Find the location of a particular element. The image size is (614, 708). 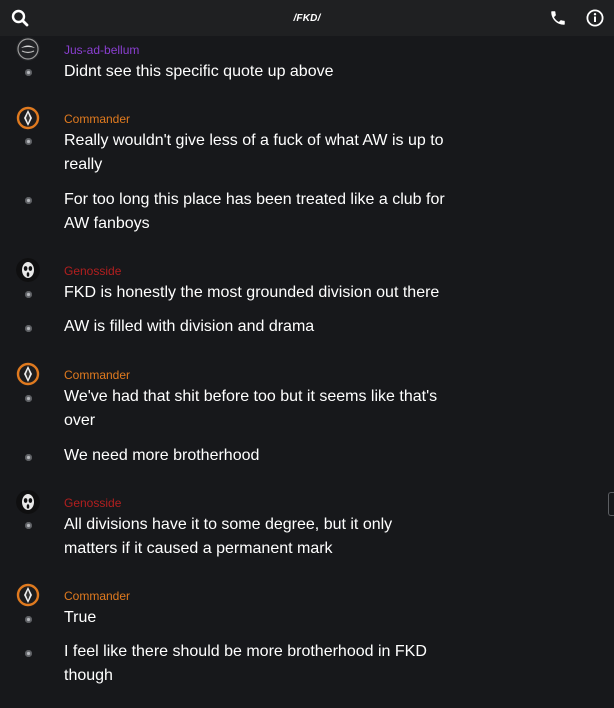

message-text: We need more brotherhood is located at coordinates (162, 455).